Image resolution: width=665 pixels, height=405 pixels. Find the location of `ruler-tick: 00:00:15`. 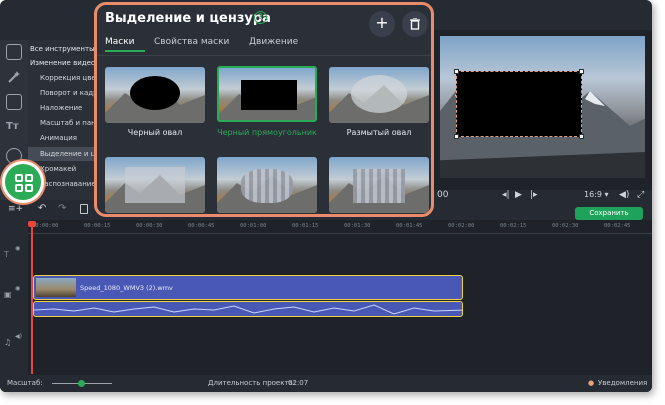

ruler-tick: 00:00:15 is located at coordinates (97, 226).